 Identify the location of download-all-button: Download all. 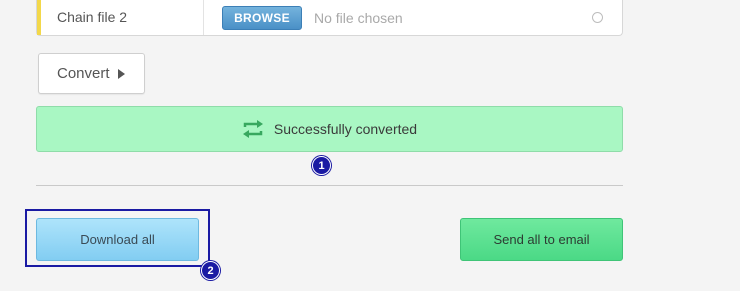
(117, 239).